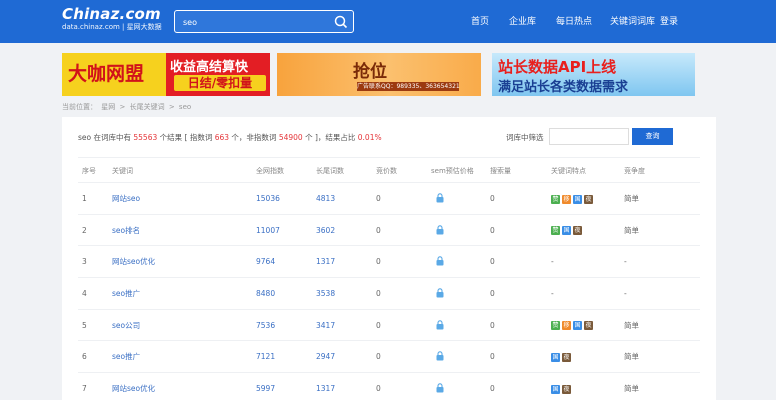 Image resolution: width=776 pixels, height=400 pixels. I want to click on index-word-count: 663, so click(222, 137).